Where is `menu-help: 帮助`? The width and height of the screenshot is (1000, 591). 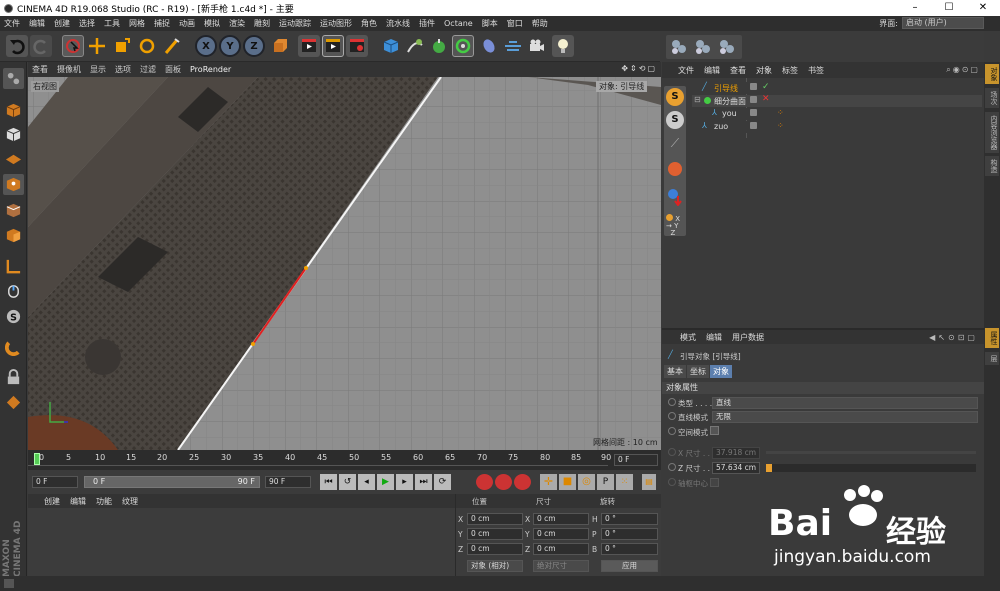
menu-help: 帮助 is located at coordinates (540, 23).